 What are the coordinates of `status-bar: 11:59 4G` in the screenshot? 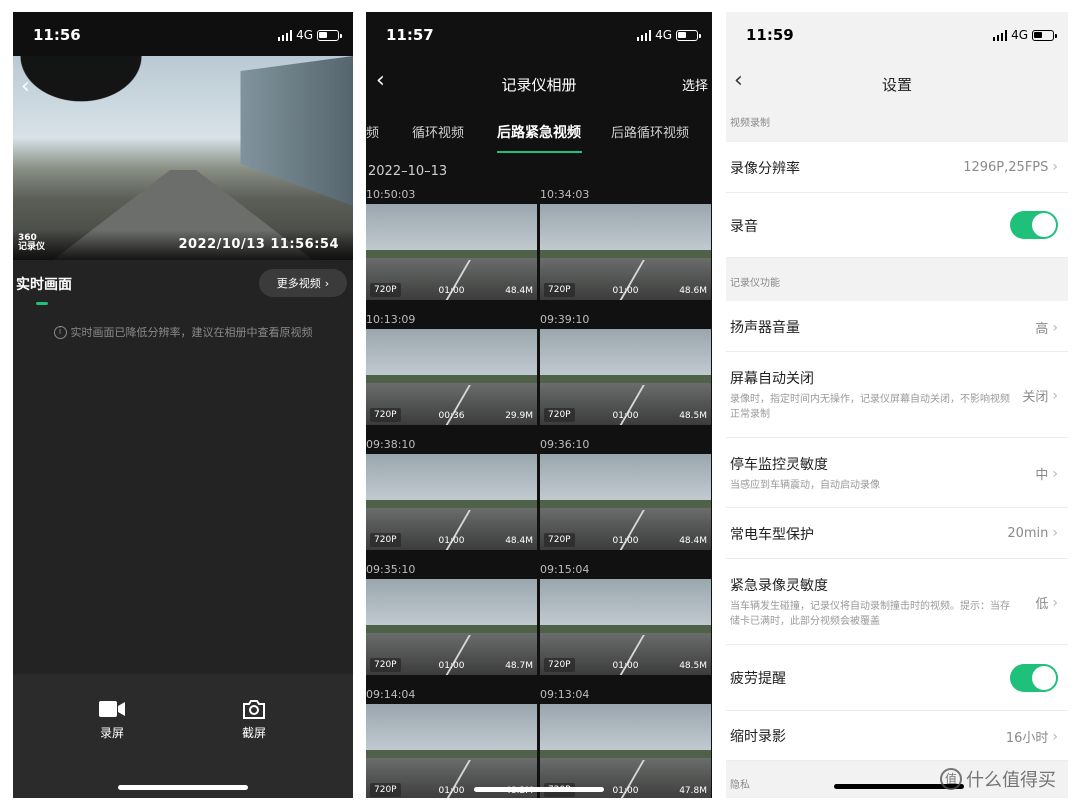 It's located at (897, 34).